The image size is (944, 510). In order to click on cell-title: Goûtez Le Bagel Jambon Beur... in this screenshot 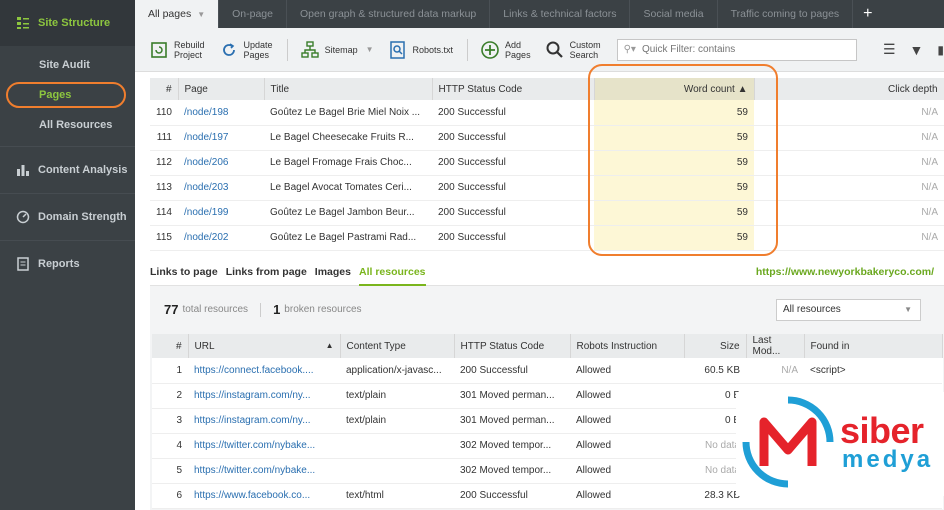, I will do `click(348, 213)`.